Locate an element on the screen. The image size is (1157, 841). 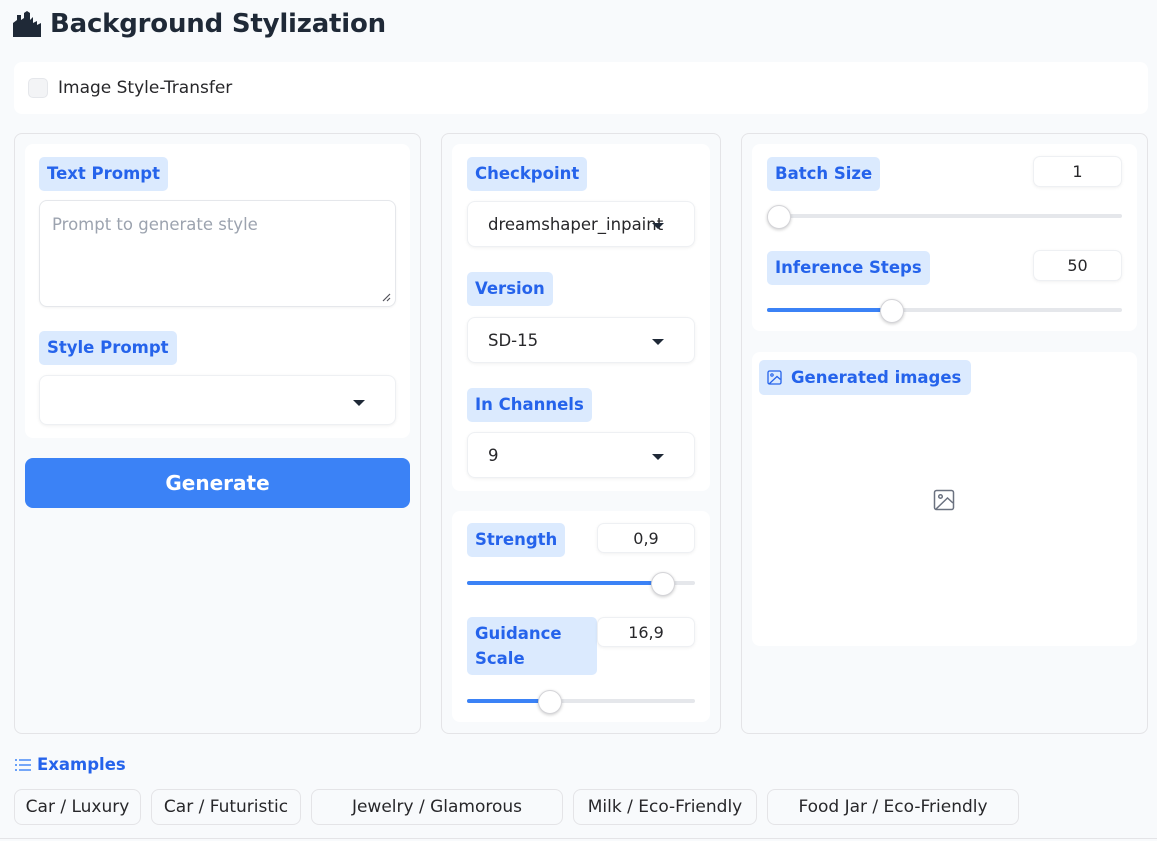
strength-input: 0,9 is located at coordinates (646, 538).